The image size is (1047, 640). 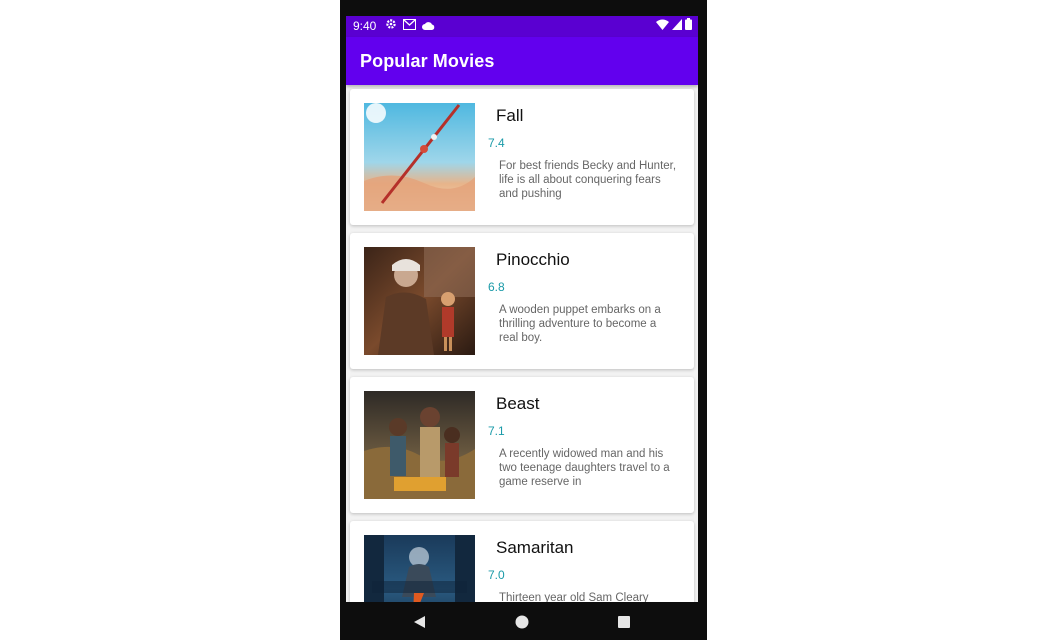 What do you see at coordinates (365, 26) in the screenshot?
I see `status-time: 9:40` at bounding box center [365, 26].